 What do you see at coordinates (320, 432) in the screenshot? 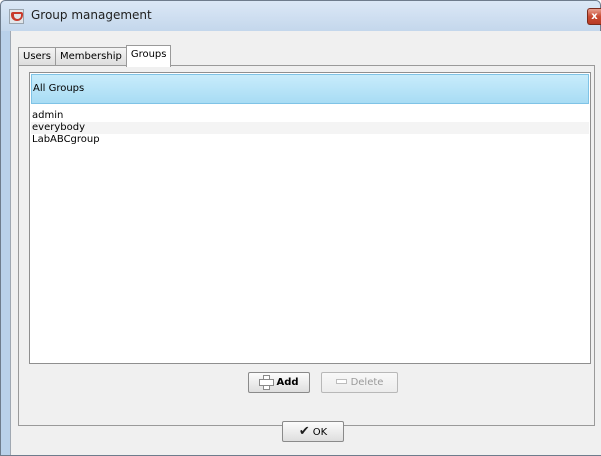
I see `ok-button-label: OK` at bounding box center [320, 432].